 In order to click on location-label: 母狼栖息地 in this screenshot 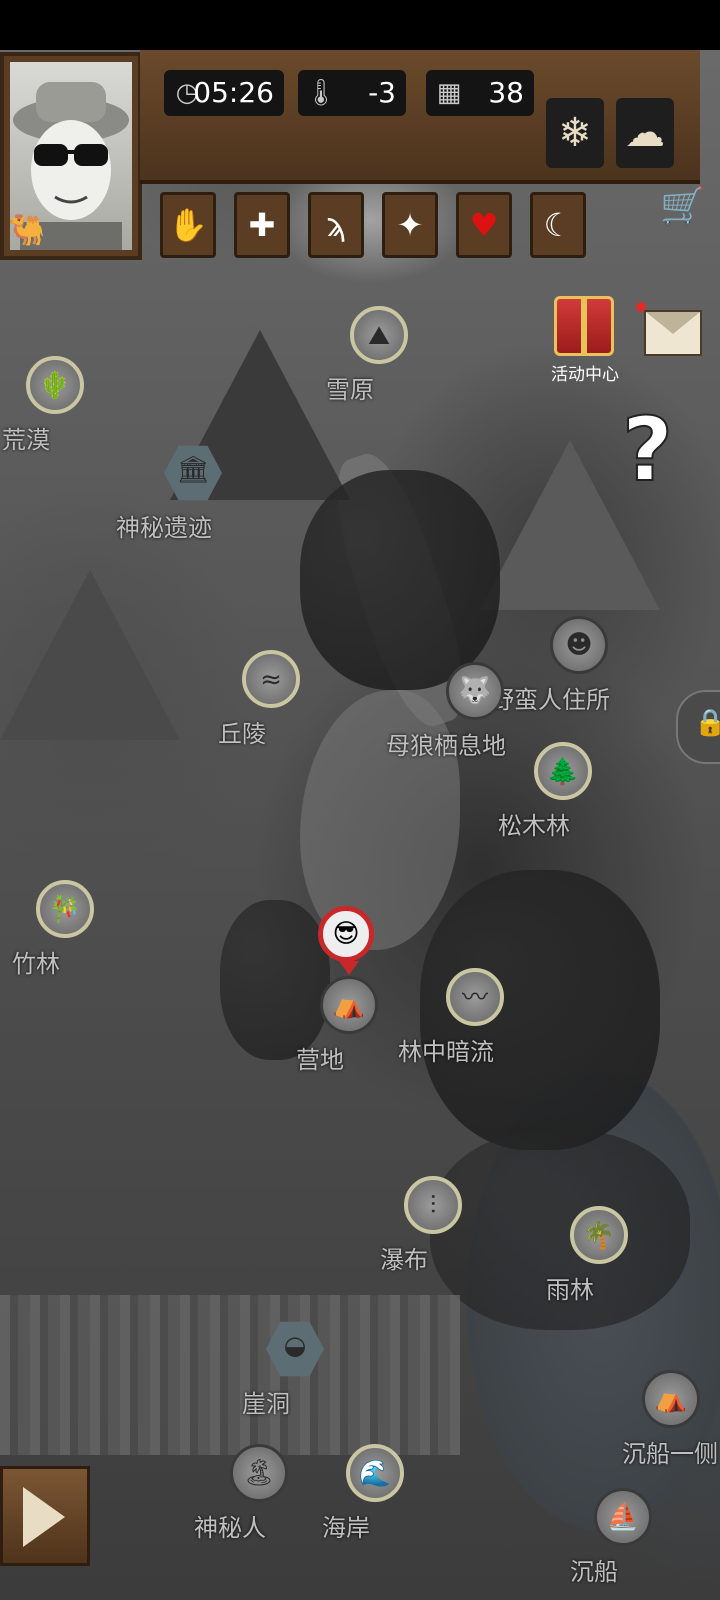, I will do `click(446, 746)`.